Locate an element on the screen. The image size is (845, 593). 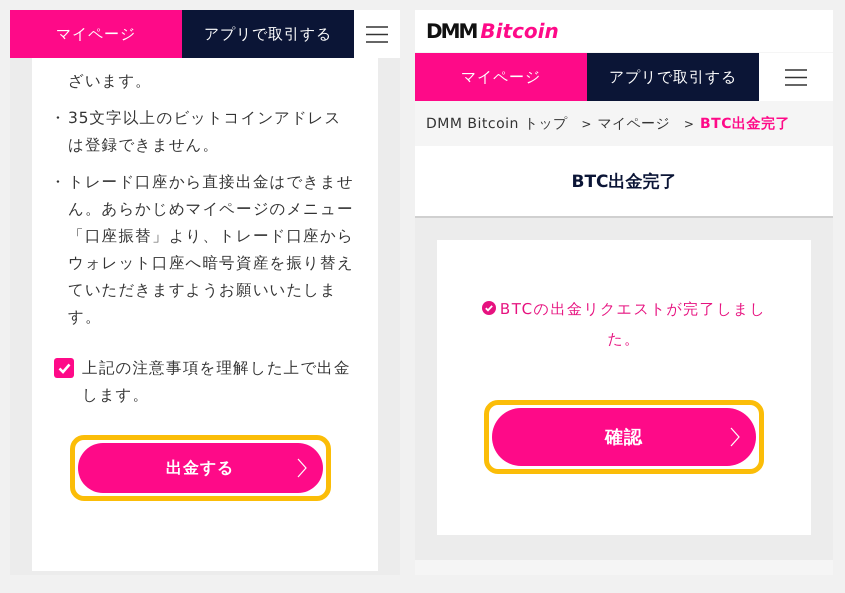
note-text: ざいます。 is located at coordinates (110, 81).